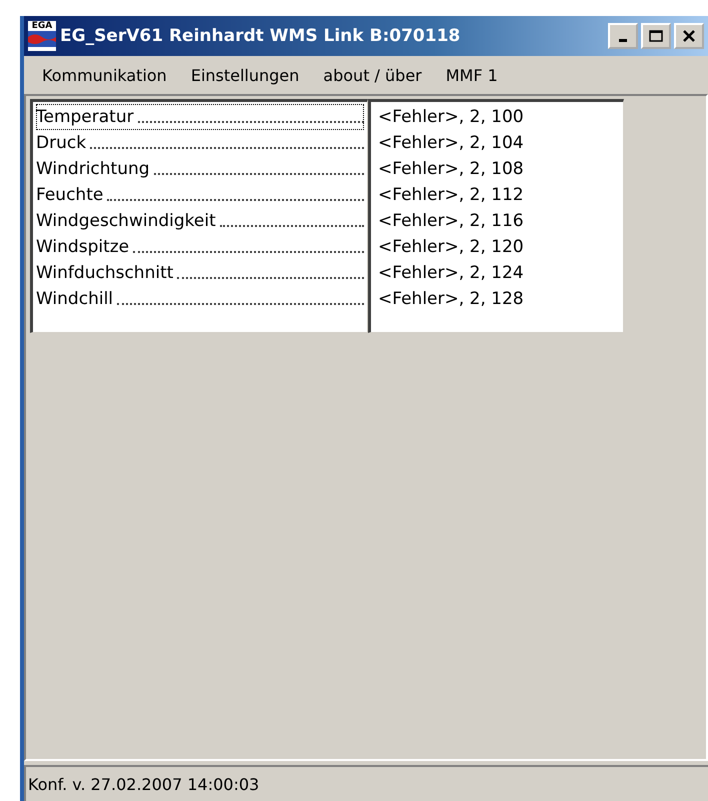 The height and width of the screenshot is (801, 708). I want to click on channel-name: Windspitze, so click(83, 247).